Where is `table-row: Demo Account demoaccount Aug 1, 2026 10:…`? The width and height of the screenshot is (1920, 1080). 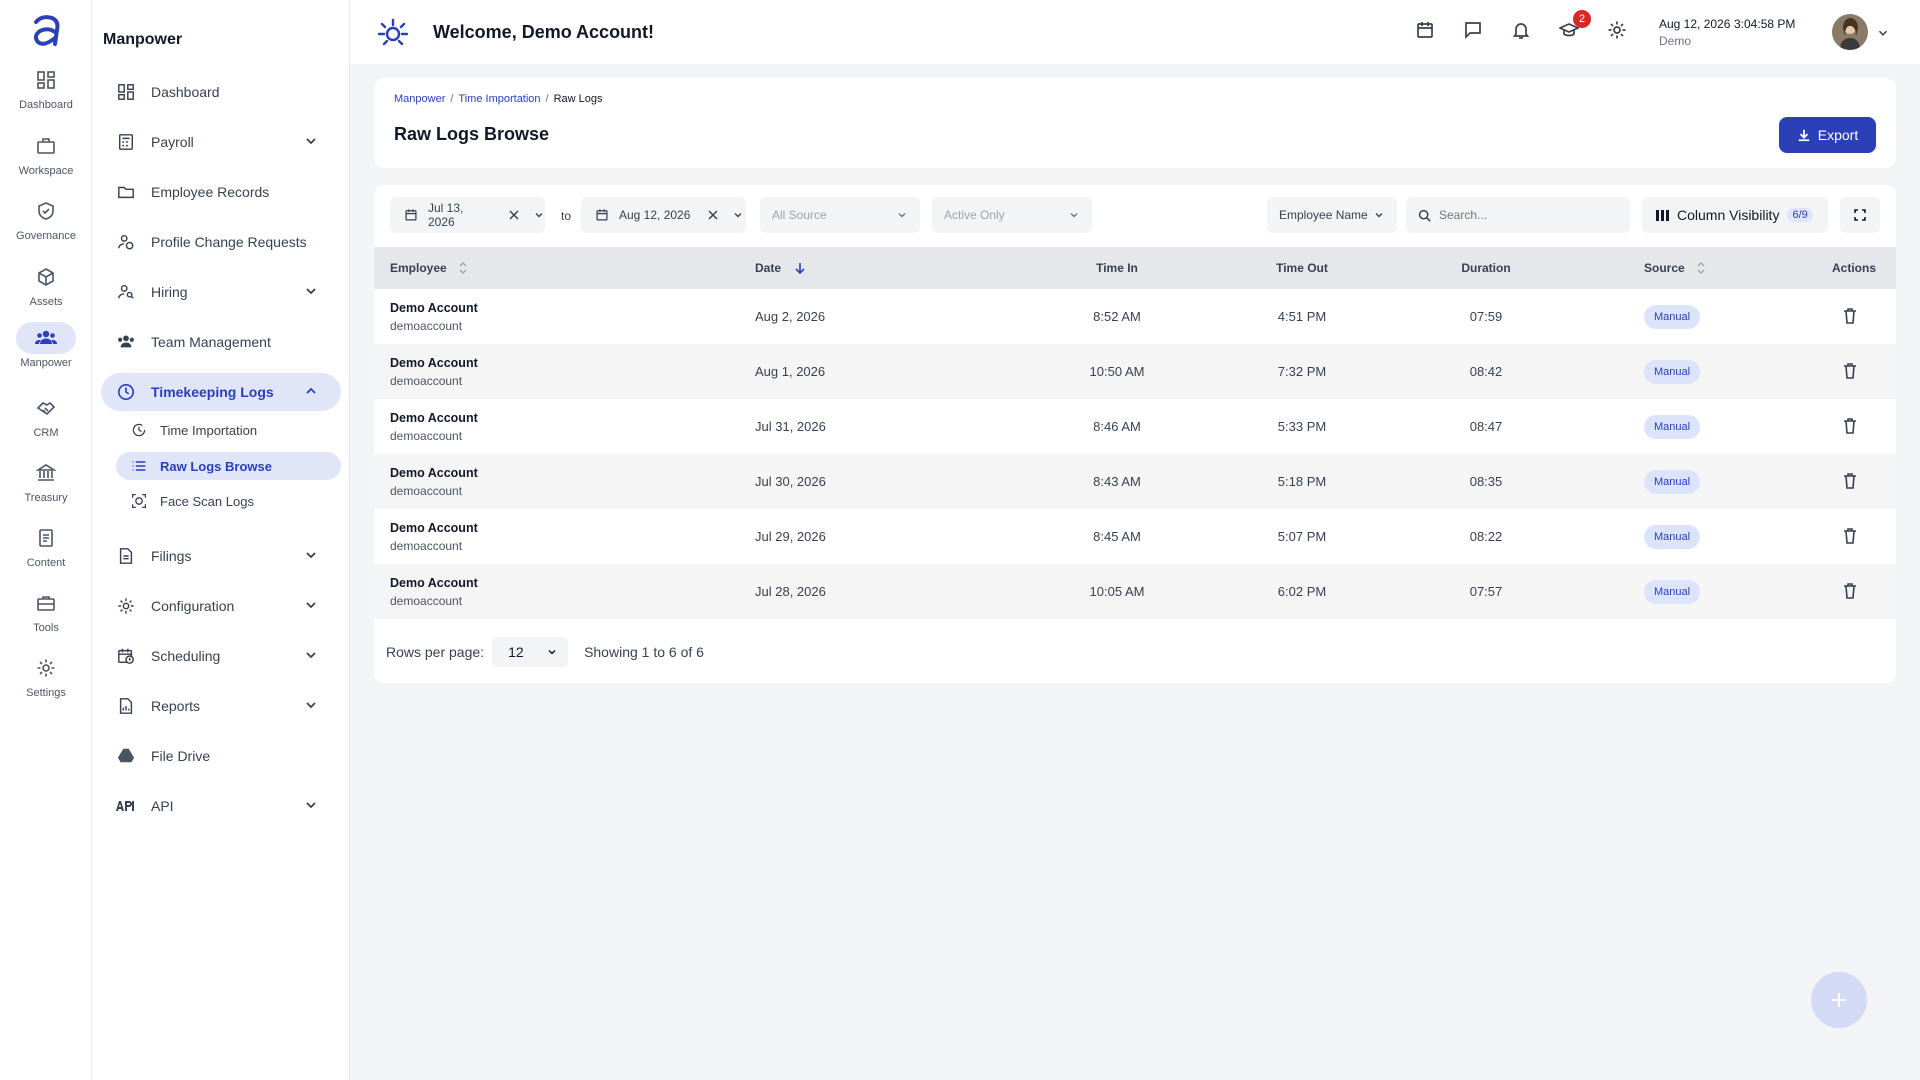 table-row: Demo Account demoaccount Aug 1, 2026 10:… is located at coordinates (1135, 371).